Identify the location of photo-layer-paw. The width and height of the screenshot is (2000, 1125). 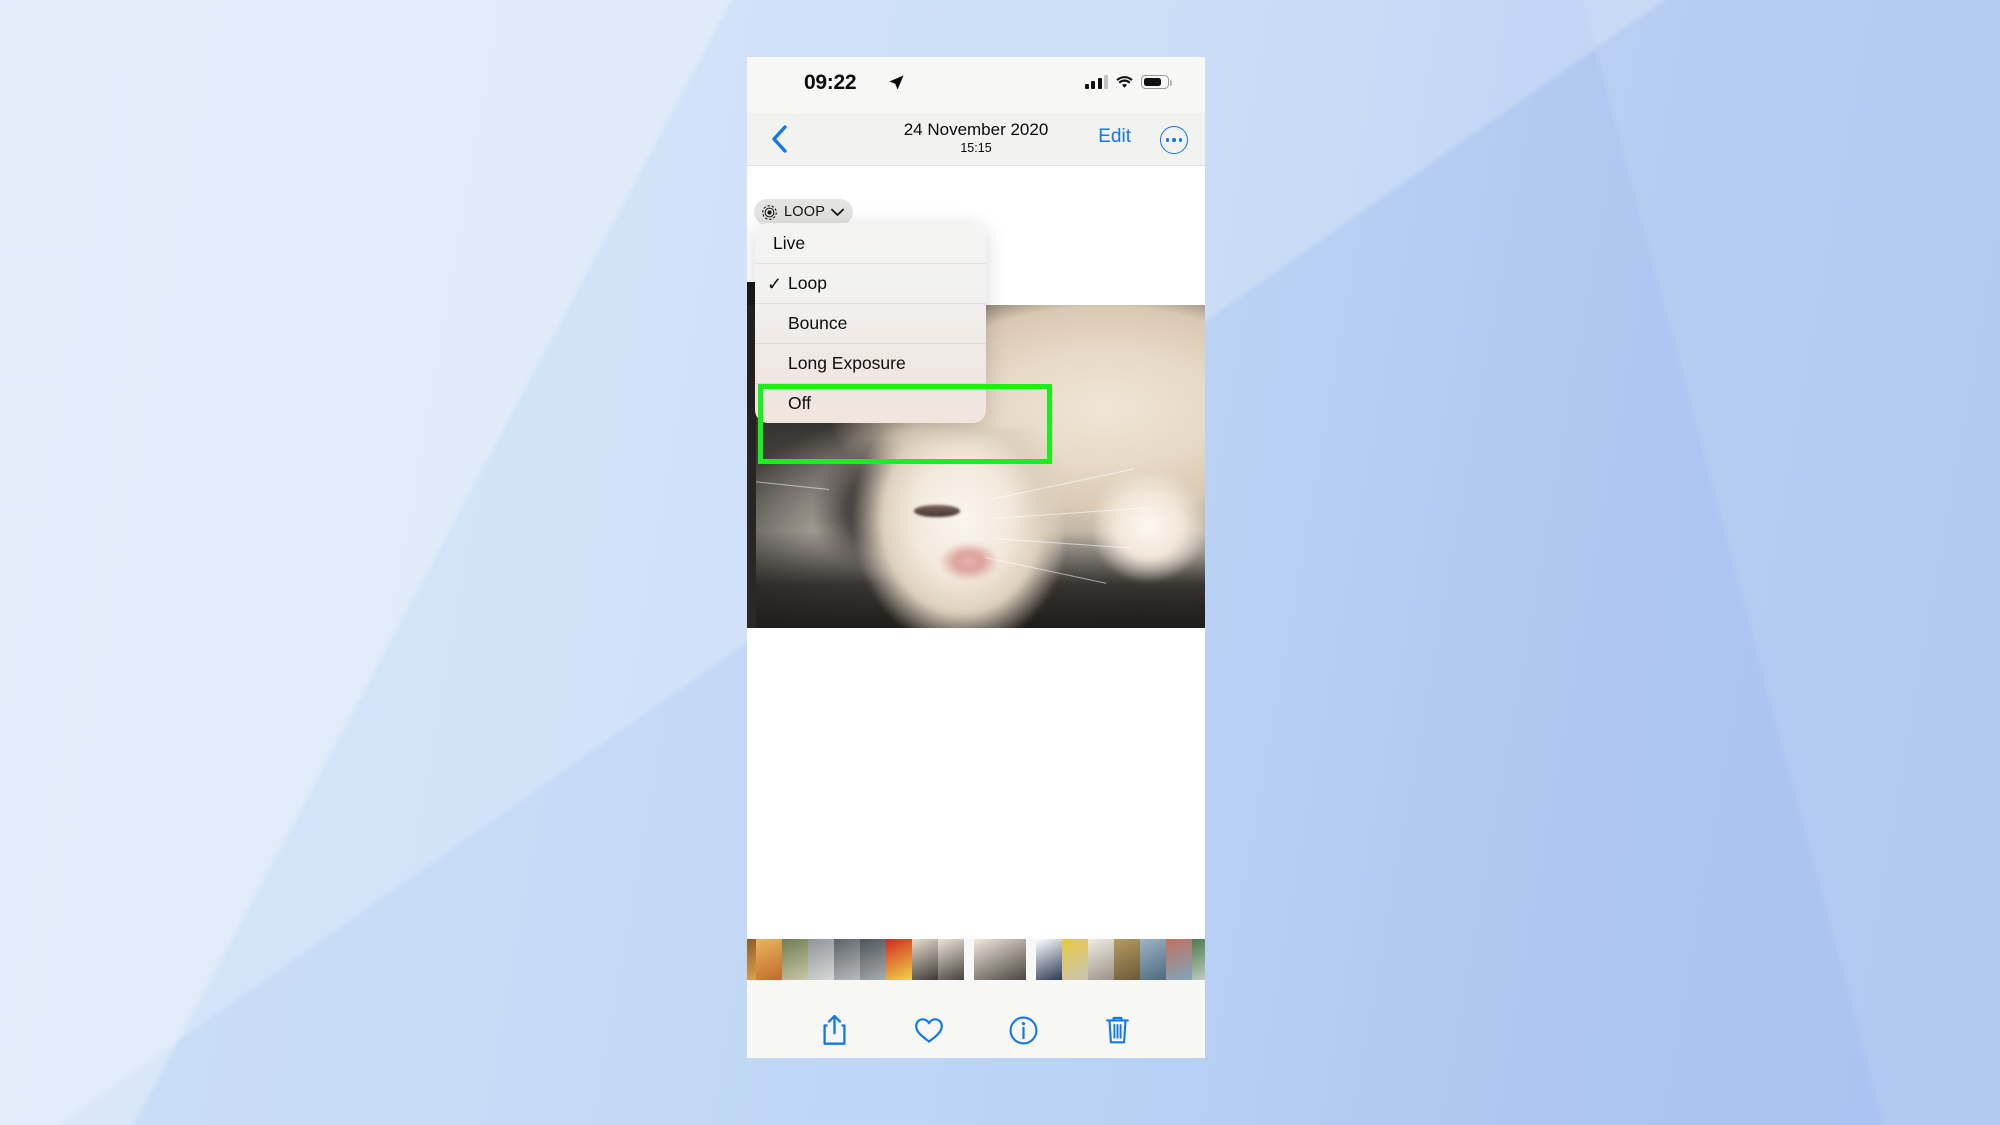
(1150, 531).